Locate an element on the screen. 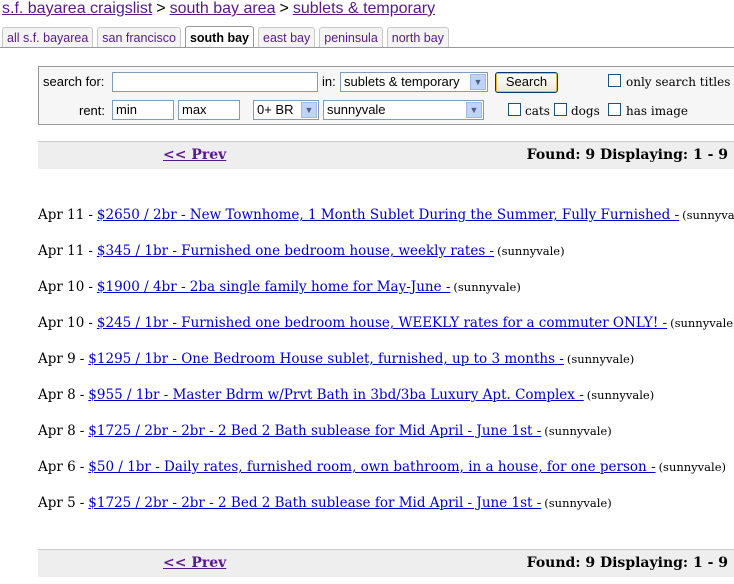  tab-peninsula: peninsula is located at coordinates (351, 37).